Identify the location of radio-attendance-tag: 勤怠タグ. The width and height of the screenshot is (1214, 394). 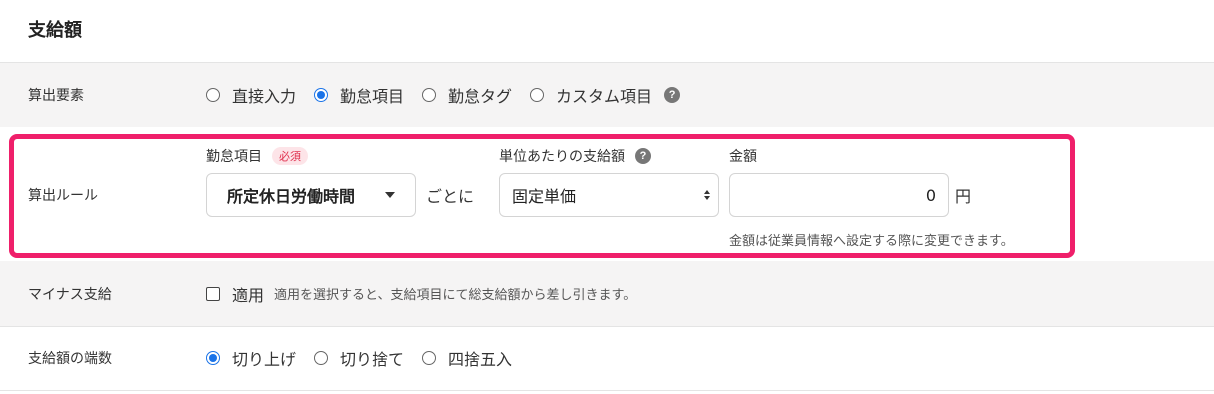
(467, 95).